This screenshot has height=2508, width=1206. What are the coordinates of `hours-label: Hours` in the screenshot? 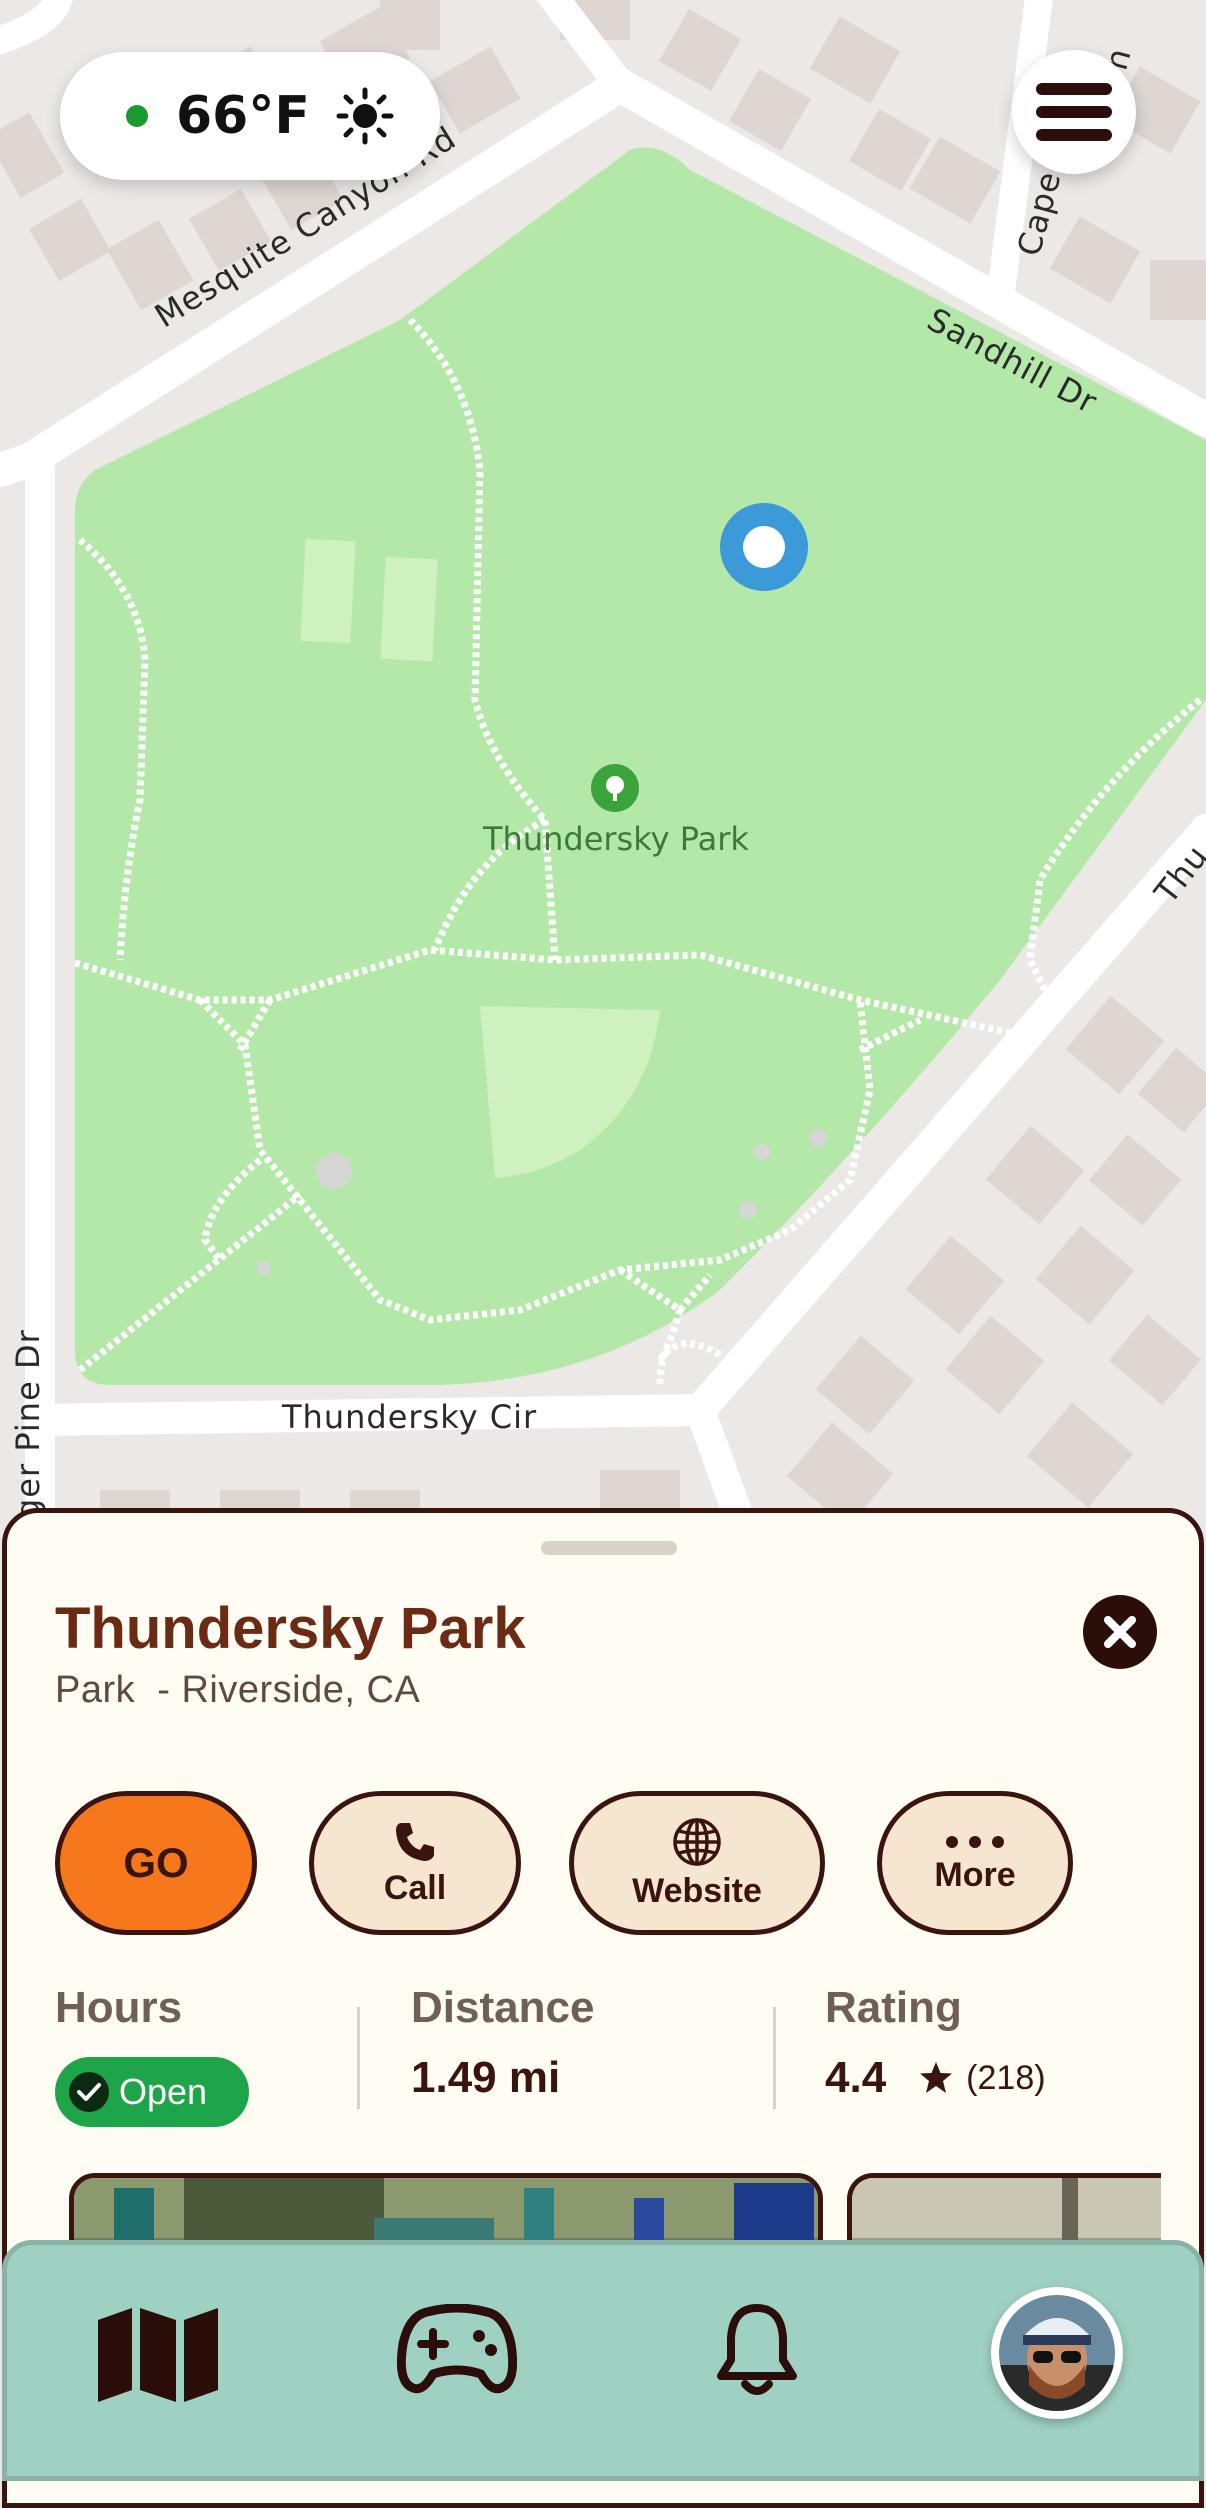 It's located at (119, 2007).